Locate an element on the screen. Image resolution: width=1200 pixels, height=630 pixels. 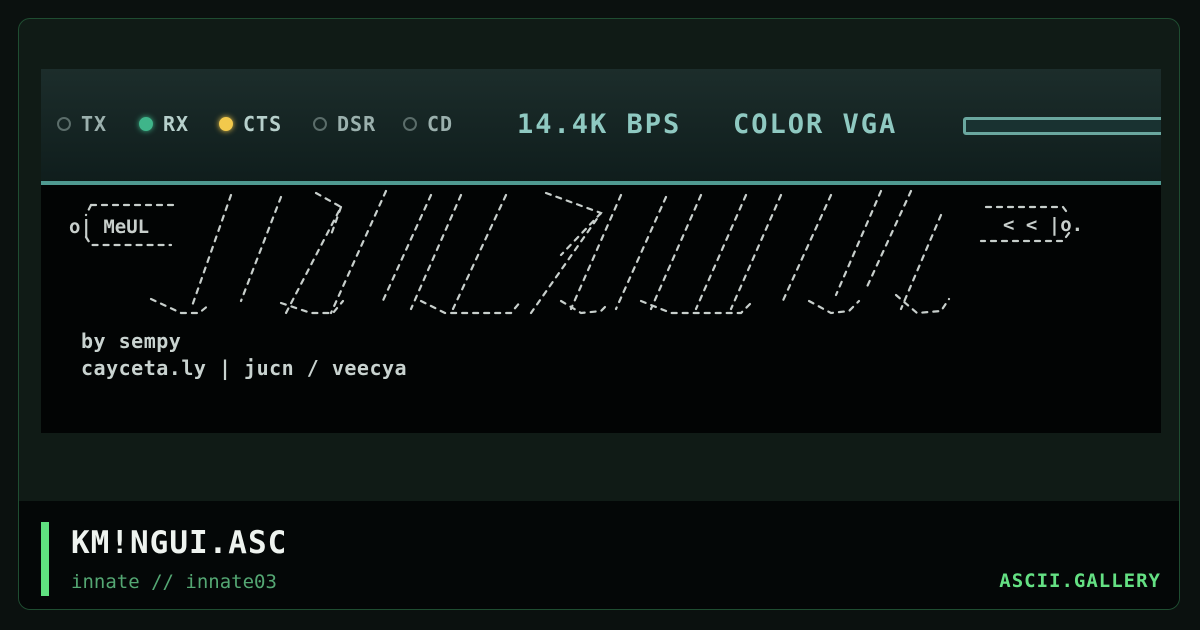
rx-led-icon is located at coordinates (146, 124).